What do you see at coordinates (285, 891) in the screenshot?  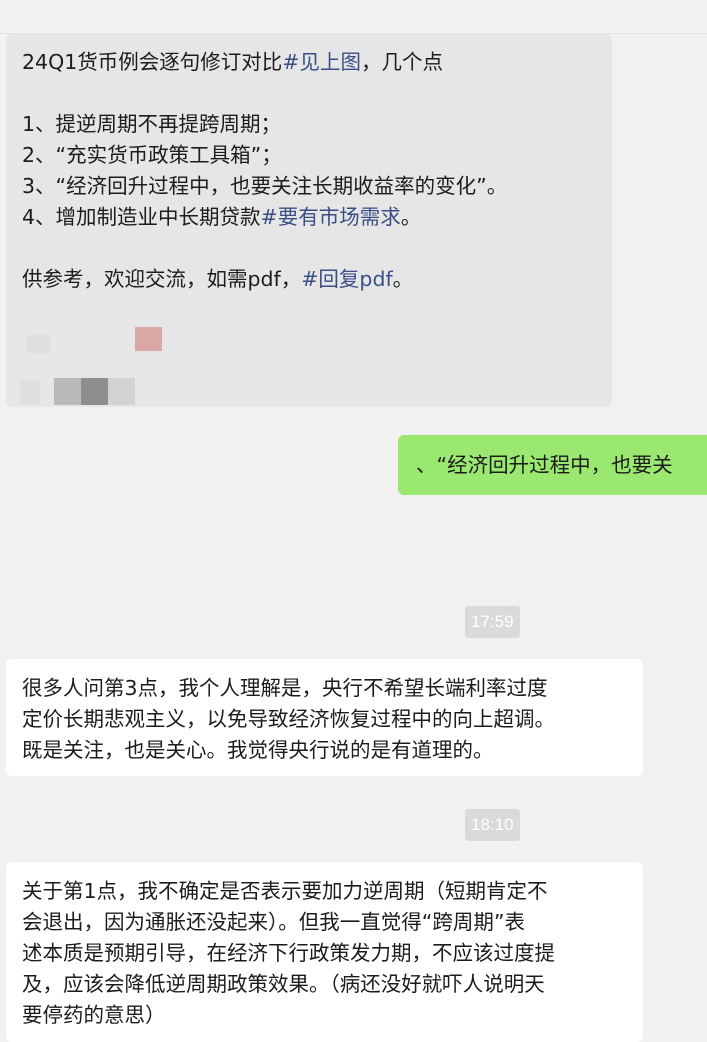 I see `message-line: 关于第1点，我不确定是否表示要加力逆周期（短期肯定不` at bounding box center [285, 891].